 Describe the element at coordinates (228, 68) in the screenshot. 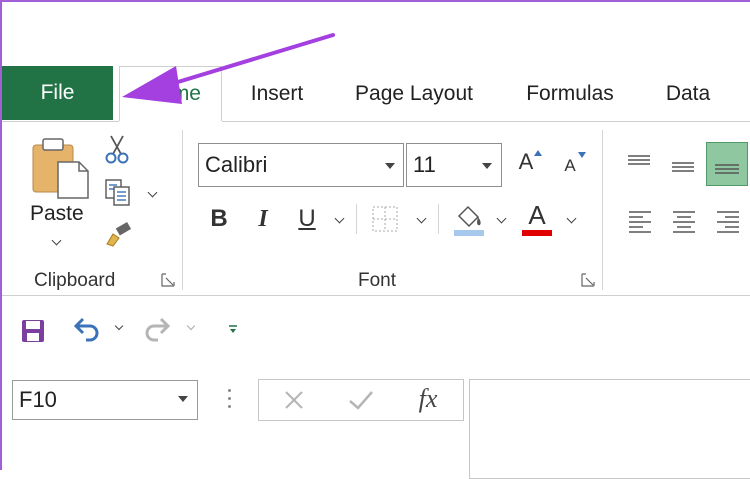

I see `annotation-arrow` at that location.